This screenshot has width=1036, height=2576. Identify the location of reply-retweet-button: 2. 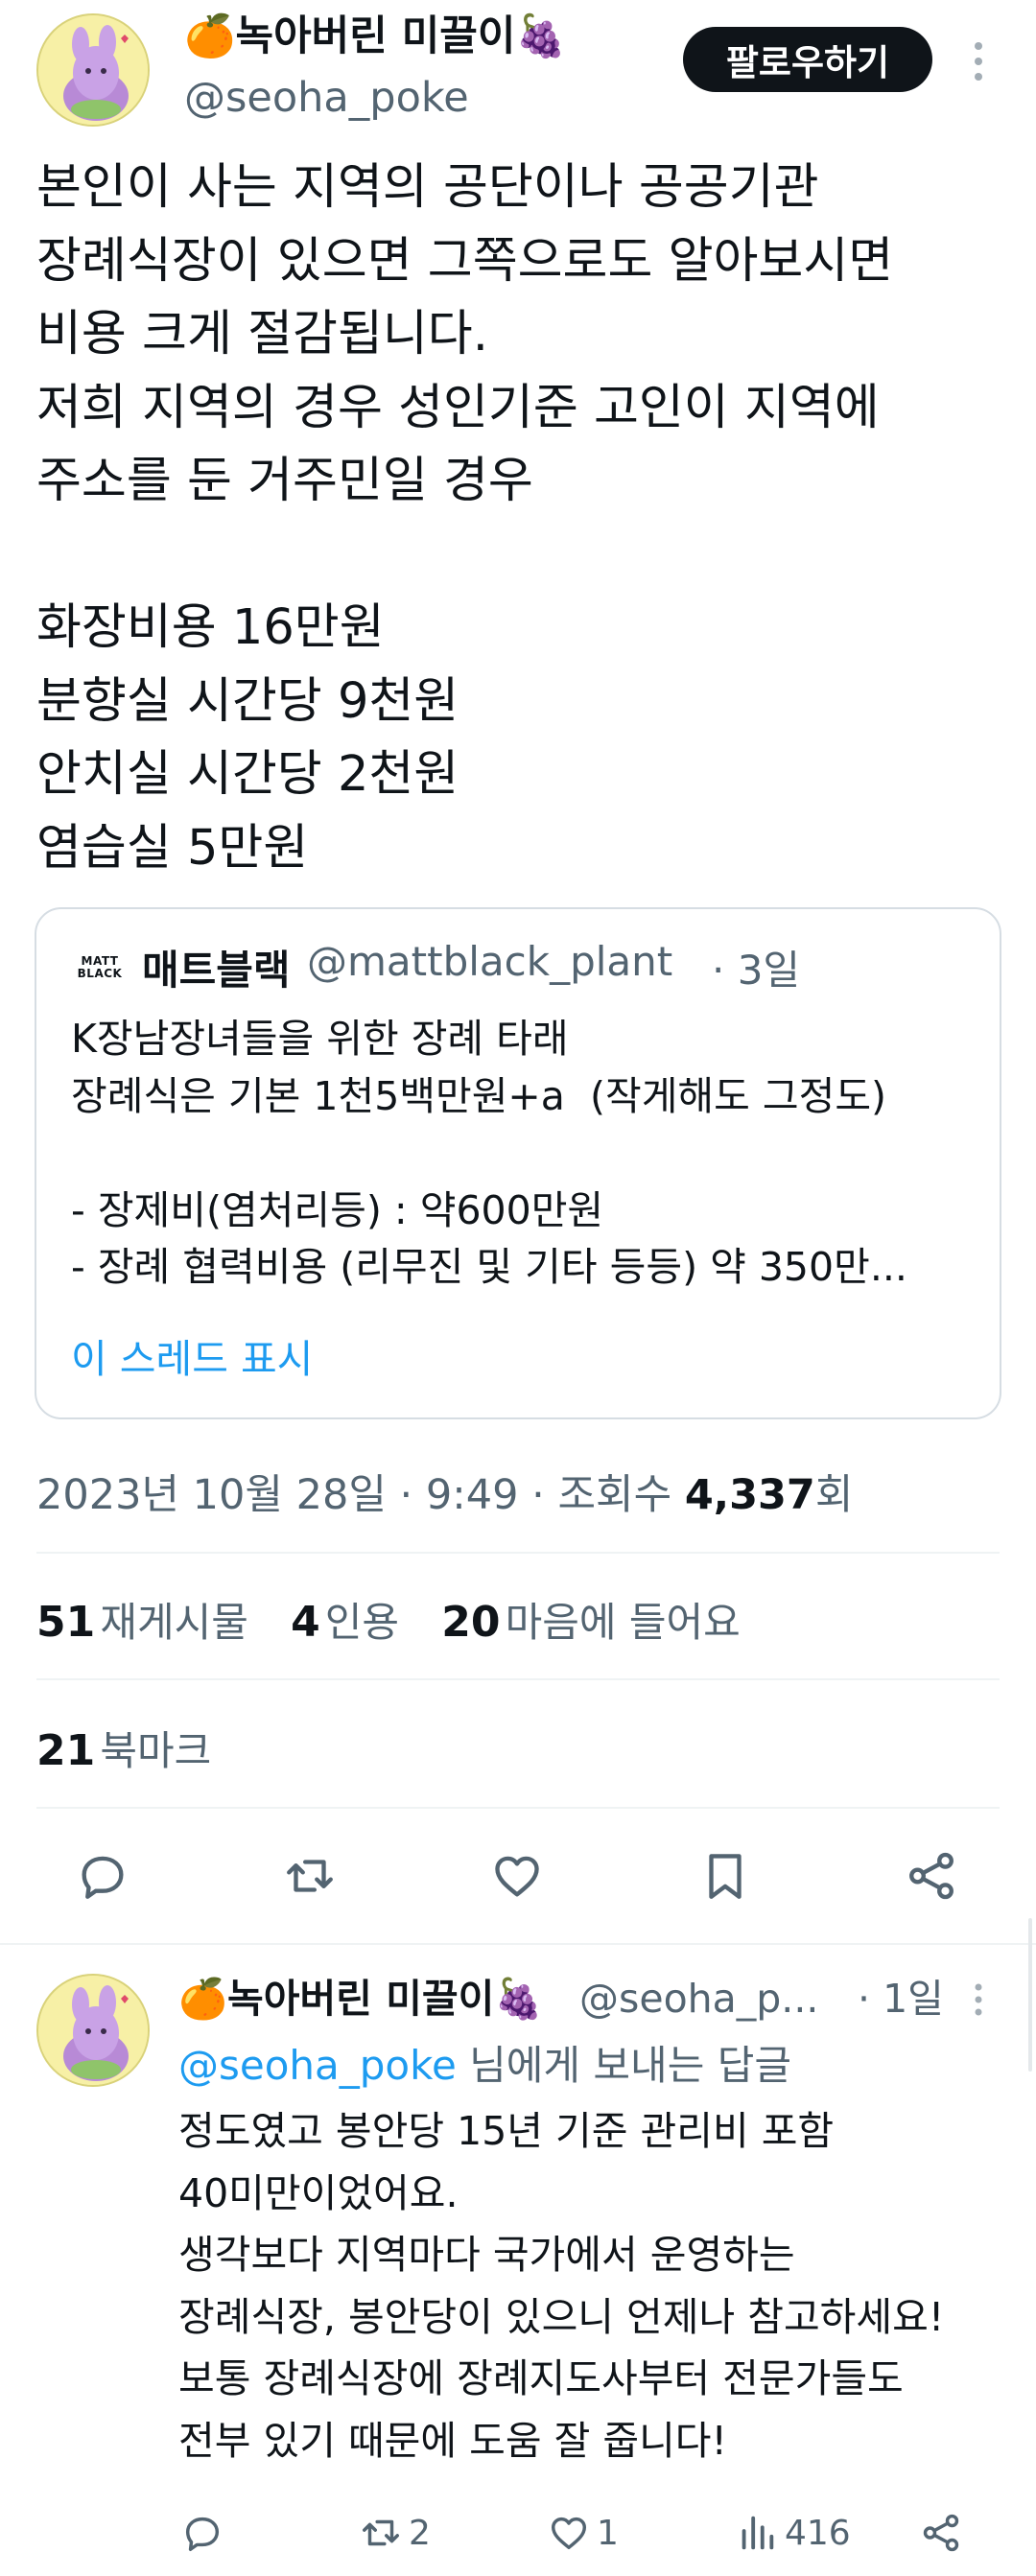
(395, 2533).